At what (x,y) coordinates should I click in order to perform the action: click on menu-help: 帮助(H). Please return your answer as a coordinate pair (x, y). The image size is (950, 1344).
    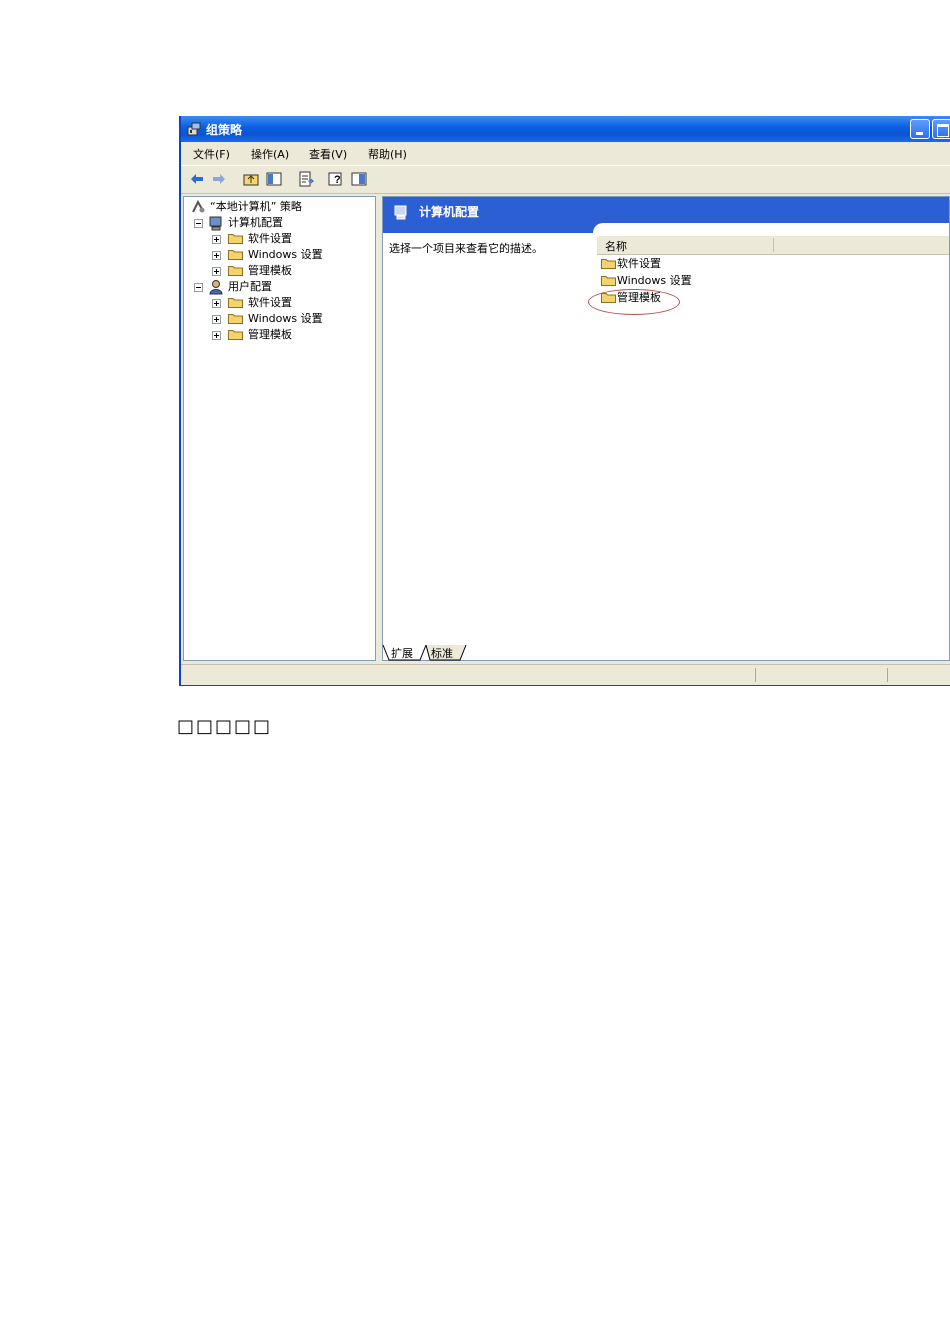
    Looking at the image, I should click on (387, 154).